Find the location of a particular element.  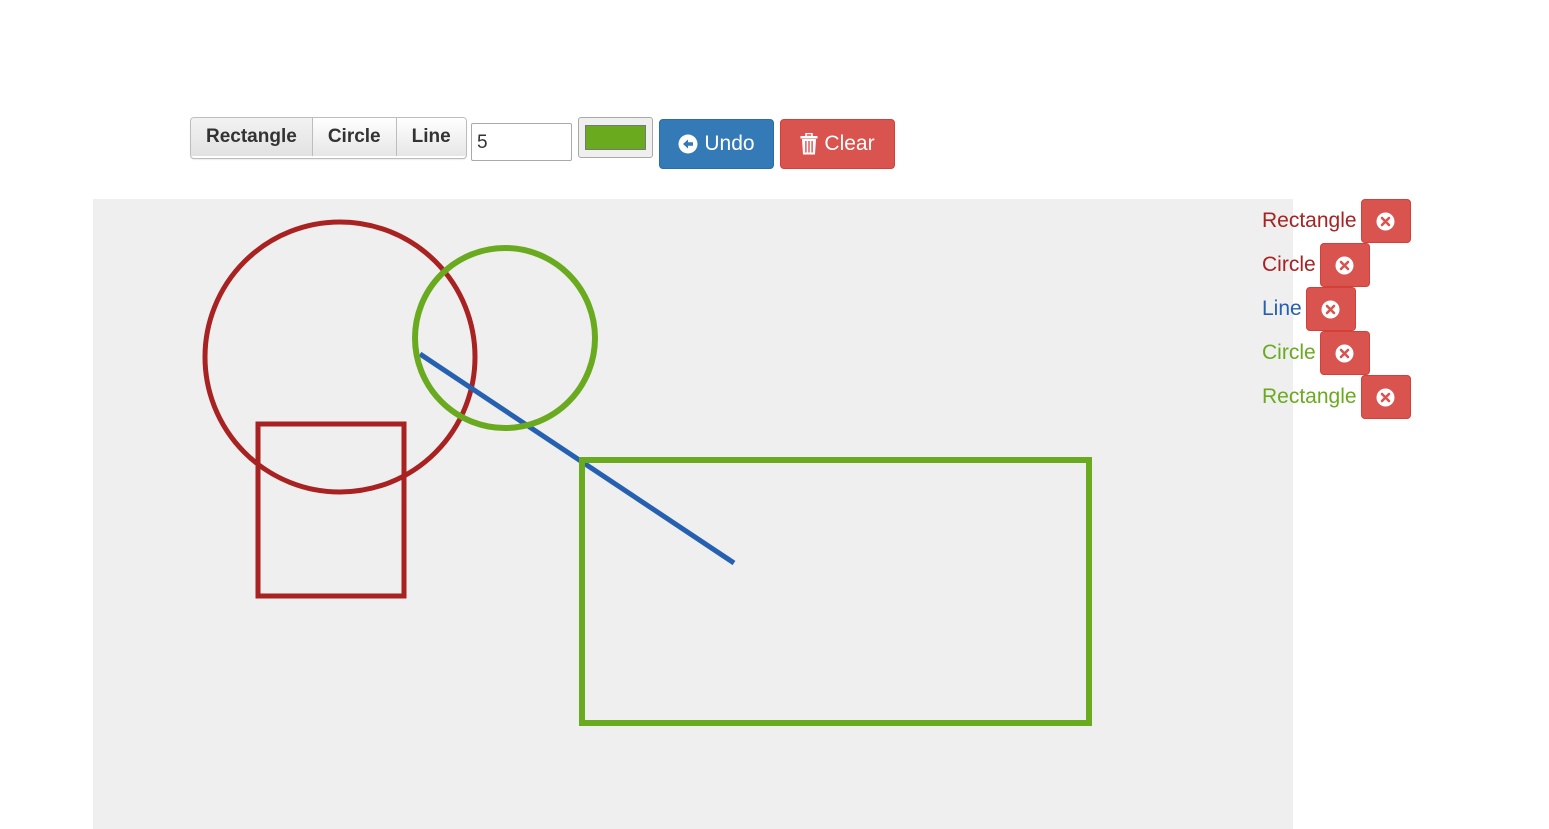

color-picker is located at coordinates (615, 137).